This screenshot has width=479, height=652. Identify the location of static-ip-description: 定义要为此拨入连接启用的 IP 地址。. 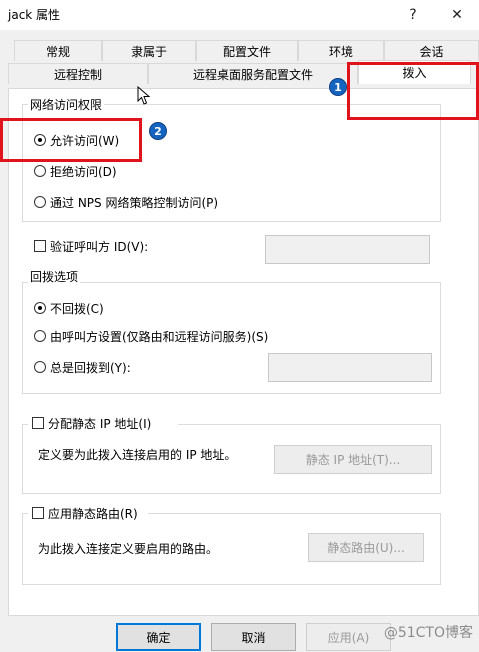
(137, 455).